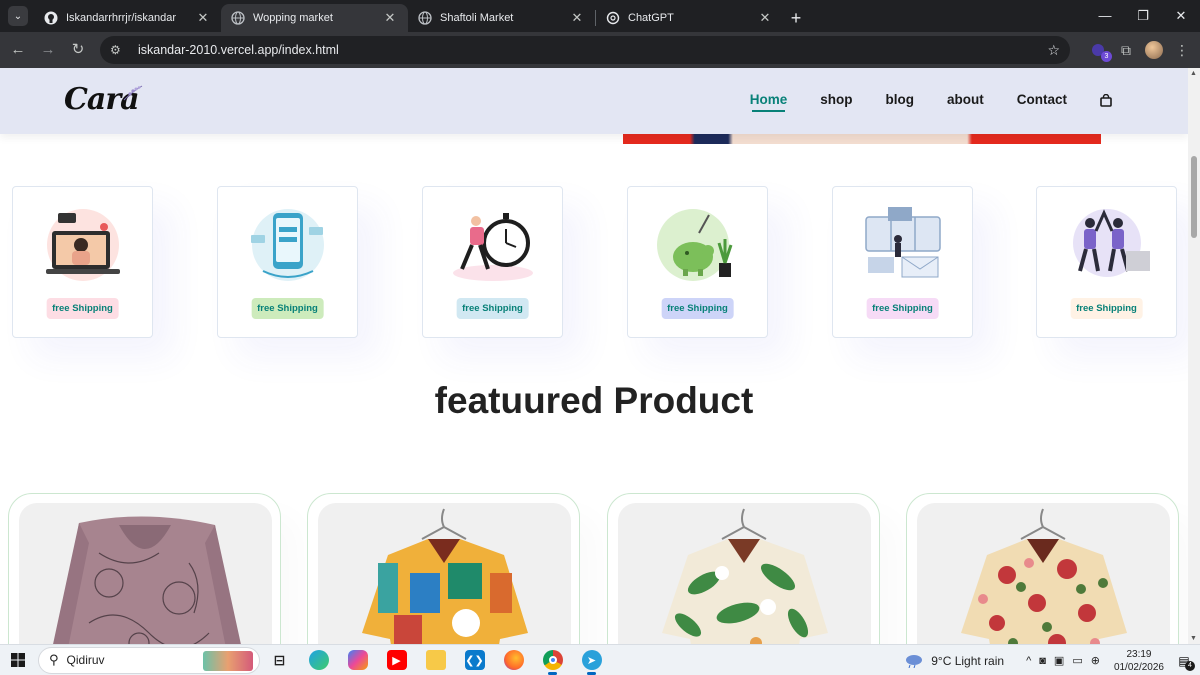  What do you see at coordinates (592, 50) in the screenshot?
I see `address-url: iskandar-2010.vercel.app/index.html` at bounding box center [592, 50].